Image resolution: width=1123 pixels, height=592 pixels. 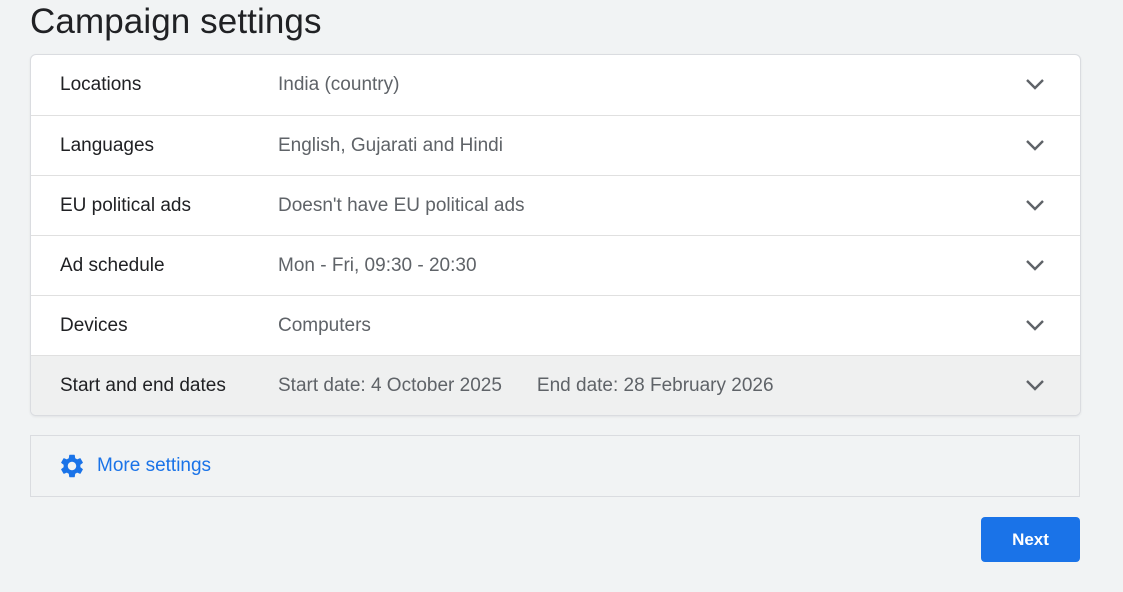 I want to click on settings-row-label: Ad schedule, so click(x=112, y=265).